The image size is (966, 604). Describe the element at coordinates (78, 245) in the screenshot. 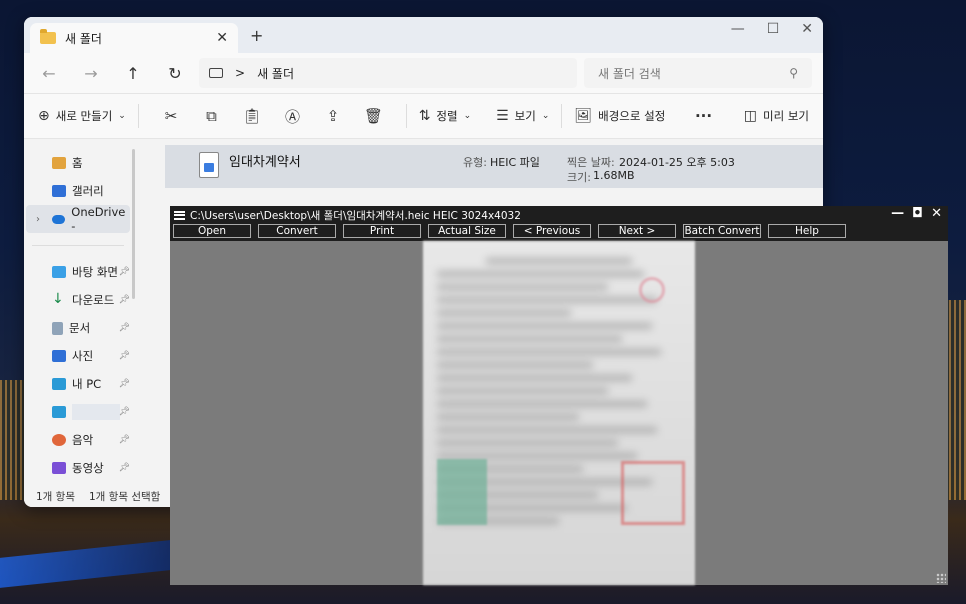

I see `sidebar-divider` at that location.